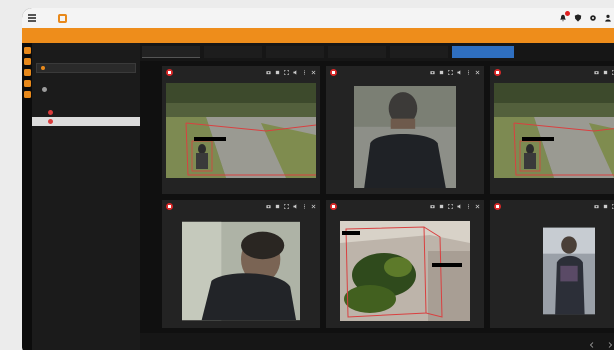 This screenshot has height=350, width=614. I want to click on camera-tree, so click(86, 112).